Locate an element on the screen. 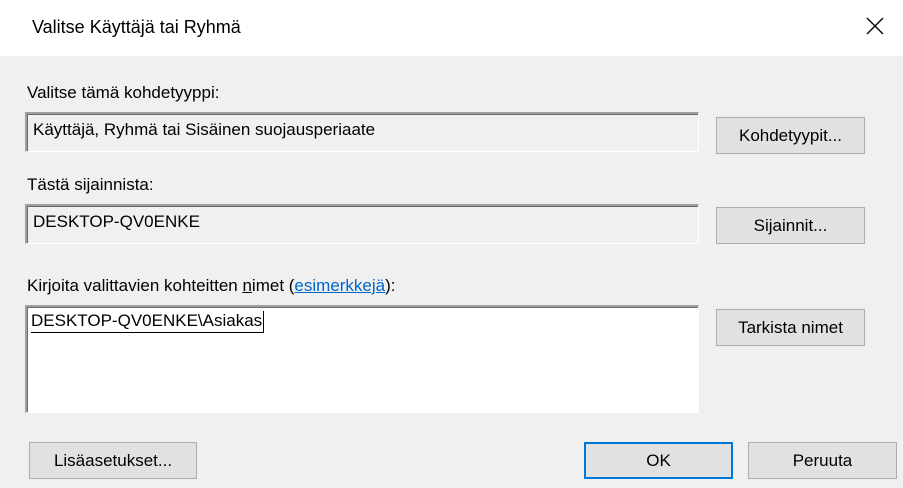 The height and width of the screenshot is (488, 903). close-icon is located at coordinates (875, 26).